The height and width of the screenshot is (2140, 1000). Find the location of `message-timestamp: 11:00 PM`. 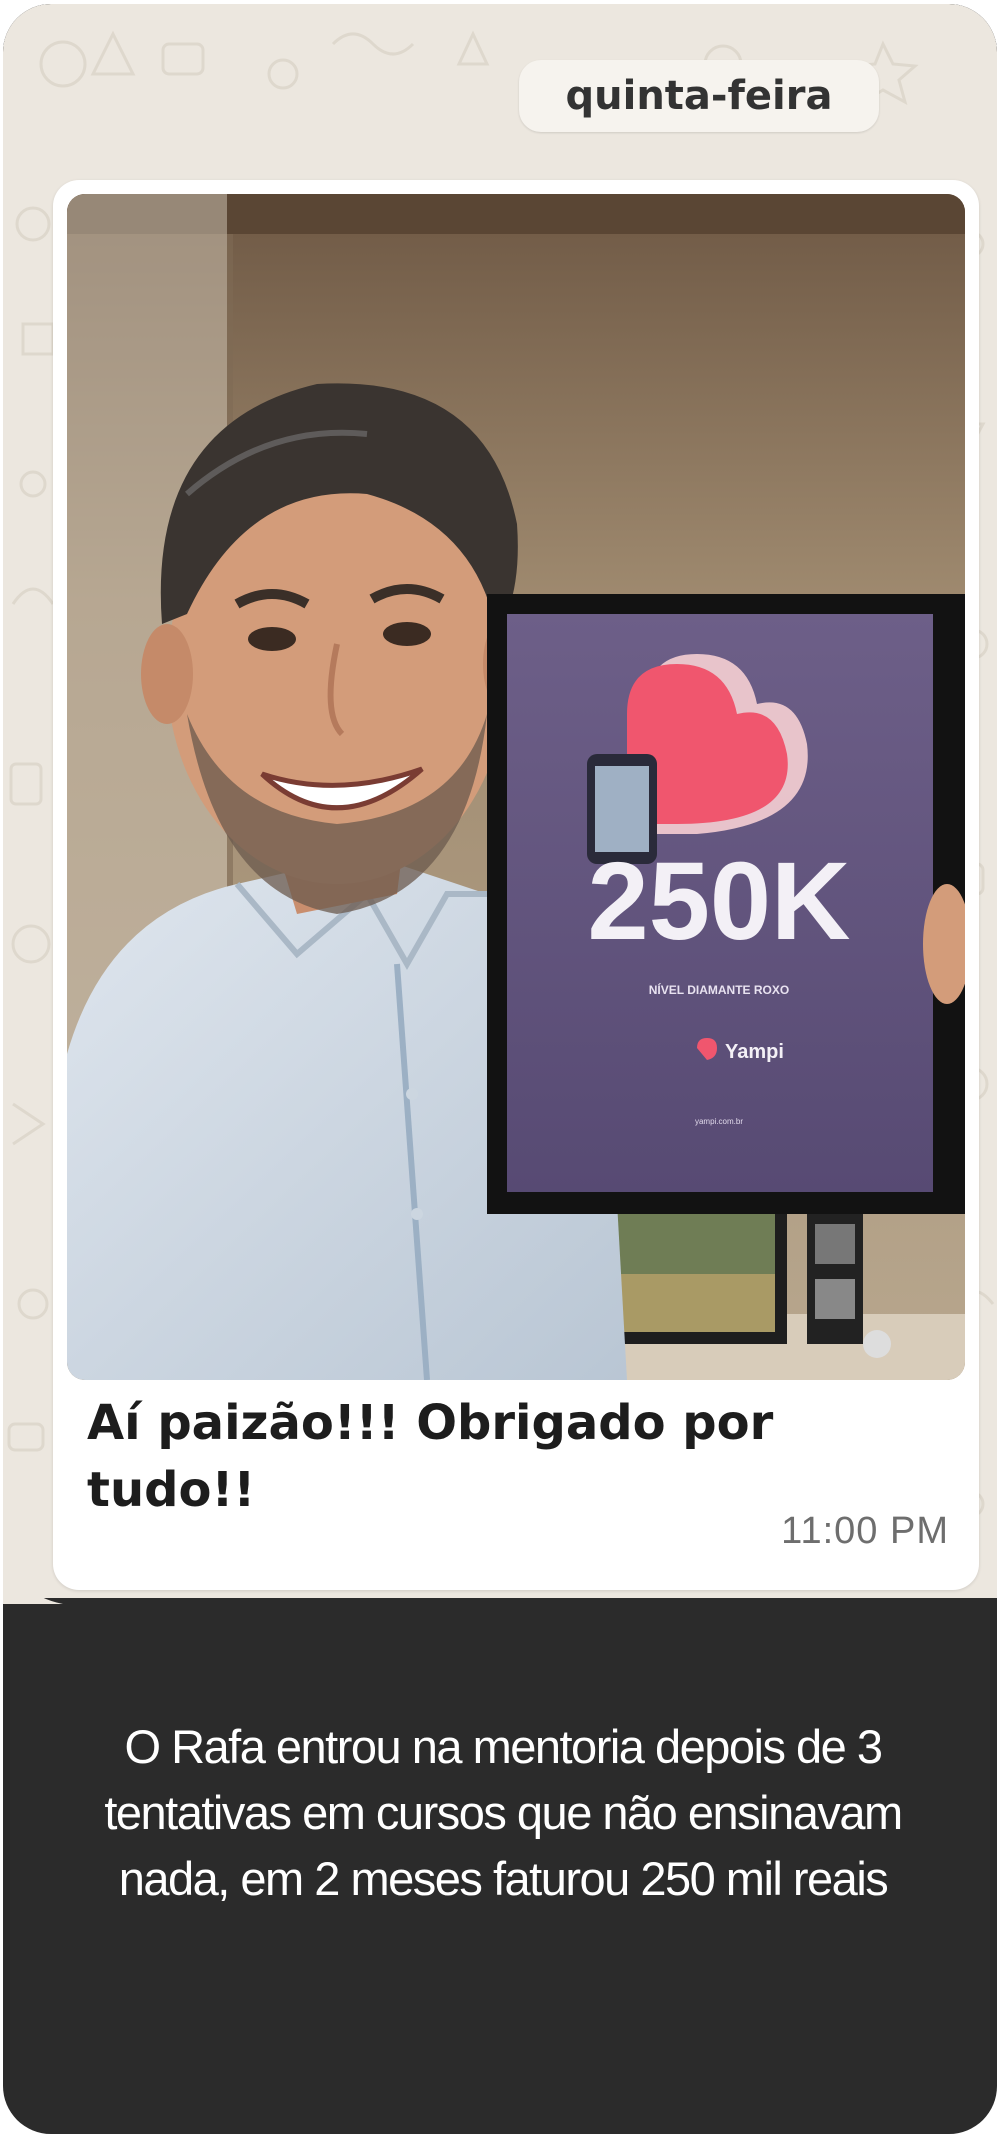

message-timestamp: 11:00 PM is located at coordinates (865, 1531).